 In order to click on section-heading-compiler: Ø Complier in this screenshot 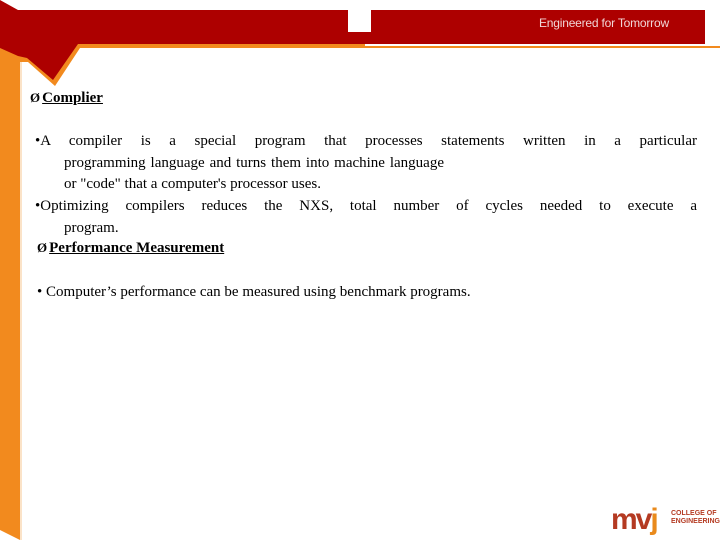, I will do `click(66, 98)`.